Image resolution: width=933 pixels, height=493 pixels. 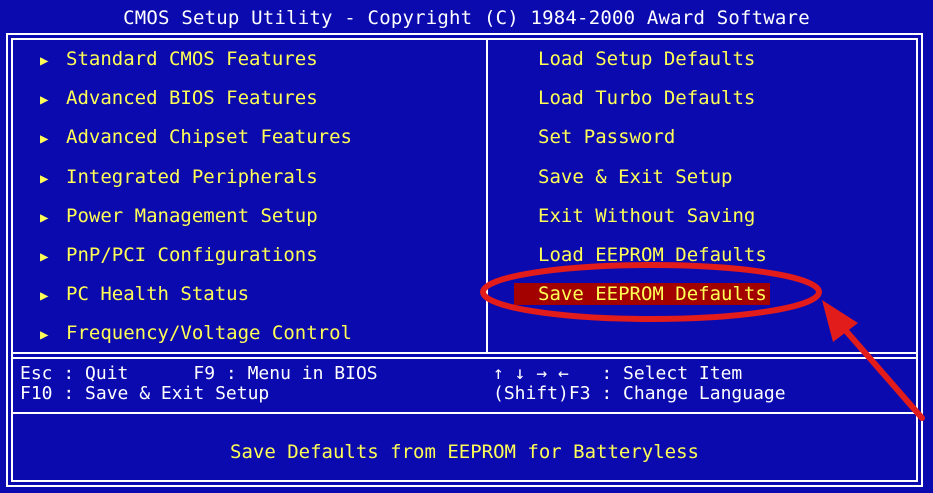 I want to click on menu-item-save-exit-setup: Save & Exit Setup, so click(x=718, y=177).